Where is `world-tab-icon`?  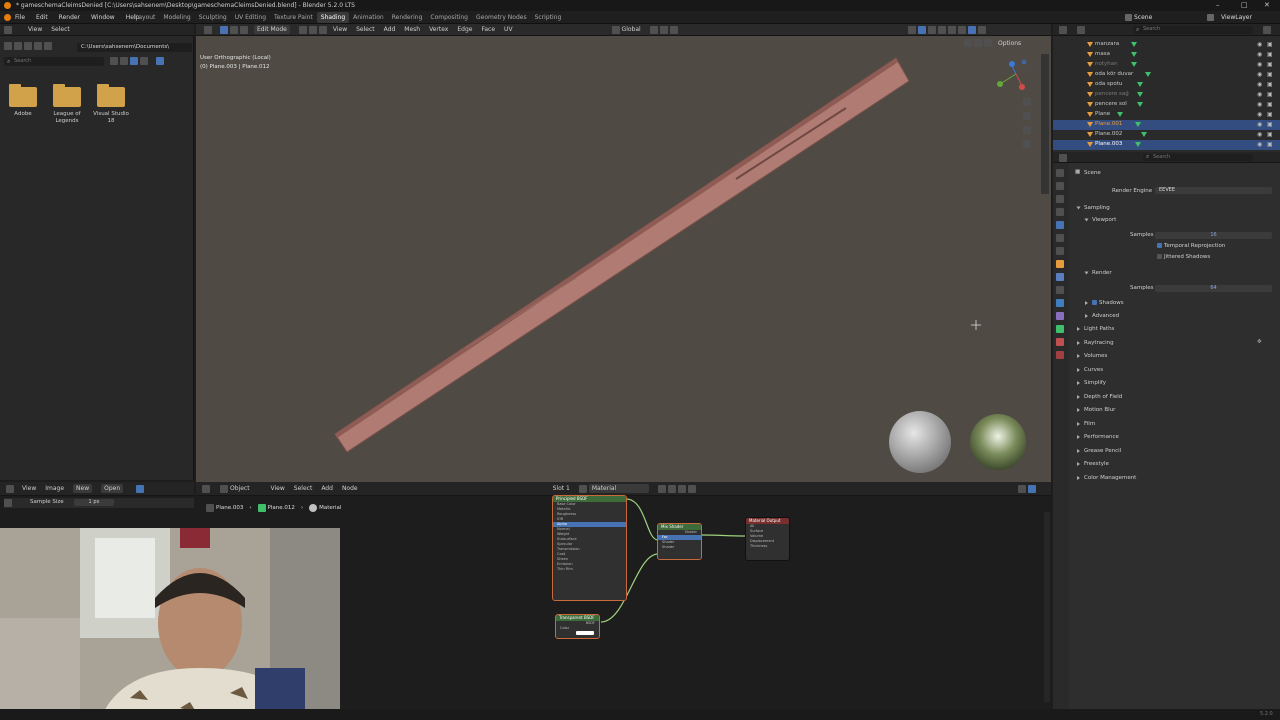 world-tab-icon is located at coordinates (1060, 238).